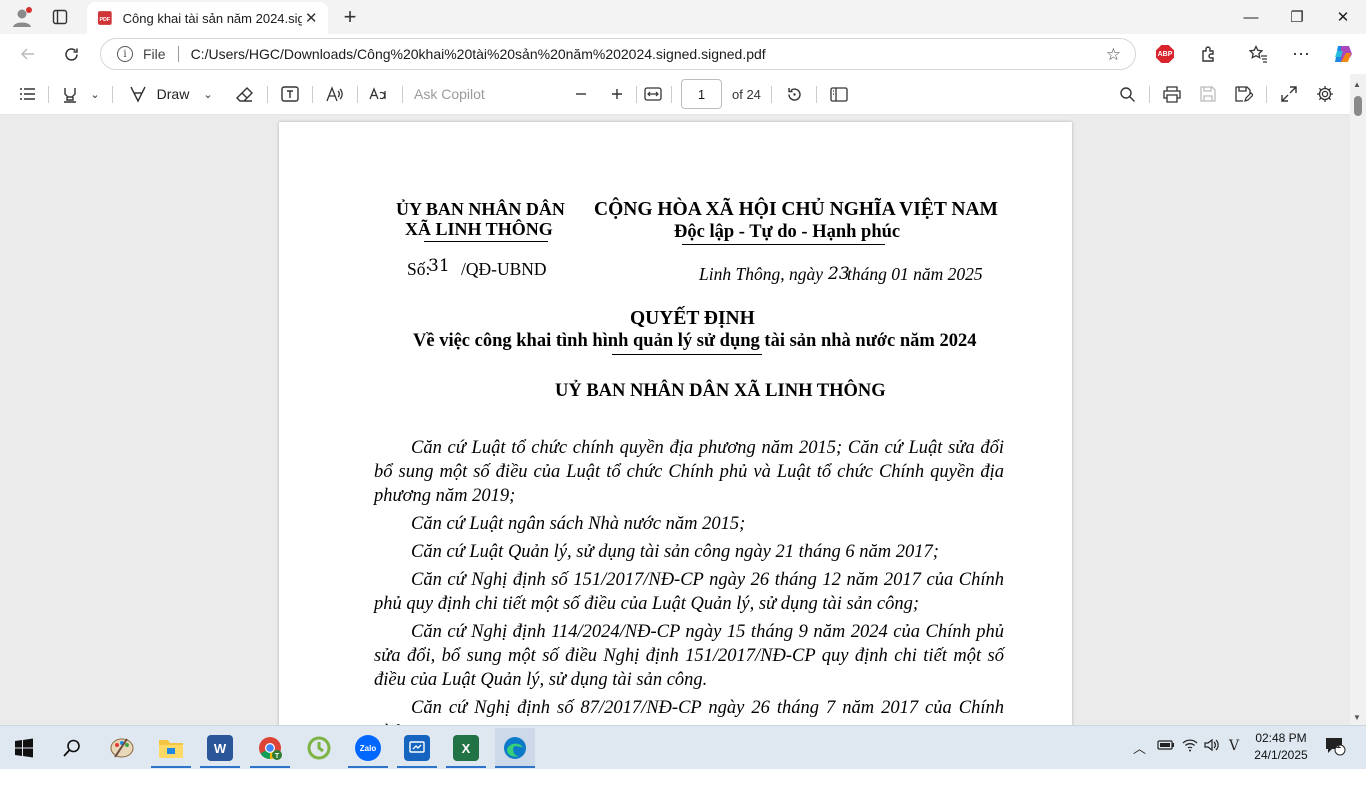  Describe the element at coordinates (1358, 399) in the screenshot. I see `vertical-scrollbar: ▲ ▼` at that location.